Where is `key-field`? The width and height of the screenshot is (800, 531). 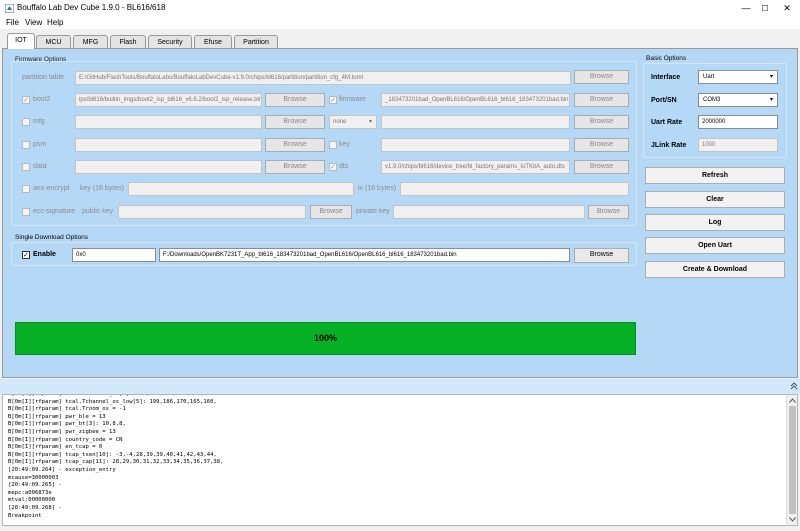
key-field is located at coordinates (475, 145).